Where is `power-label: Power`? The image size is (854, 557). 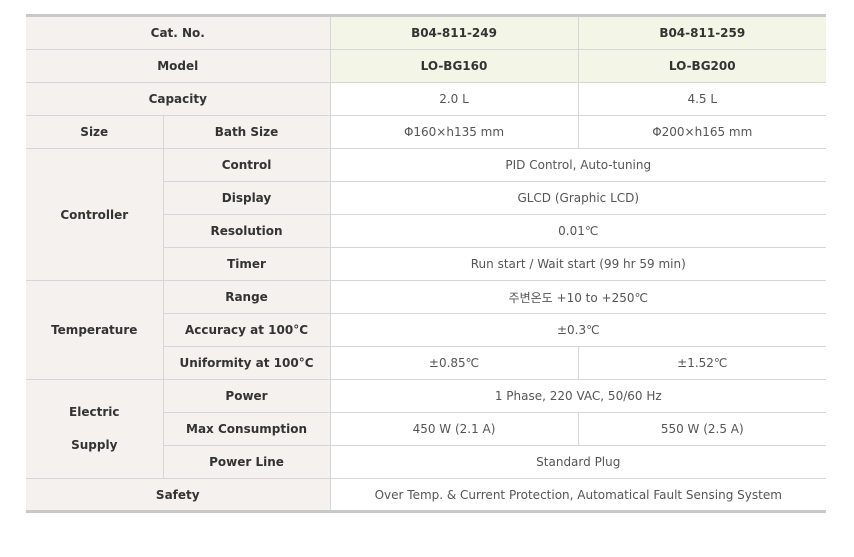 power-label: Power is located at coordinates (246, 396).